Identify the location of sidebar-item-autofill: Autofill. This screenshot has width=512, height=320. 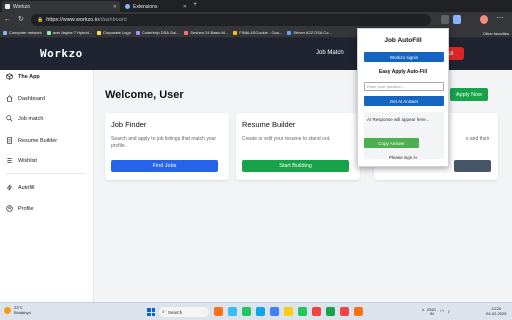
(20, 187).